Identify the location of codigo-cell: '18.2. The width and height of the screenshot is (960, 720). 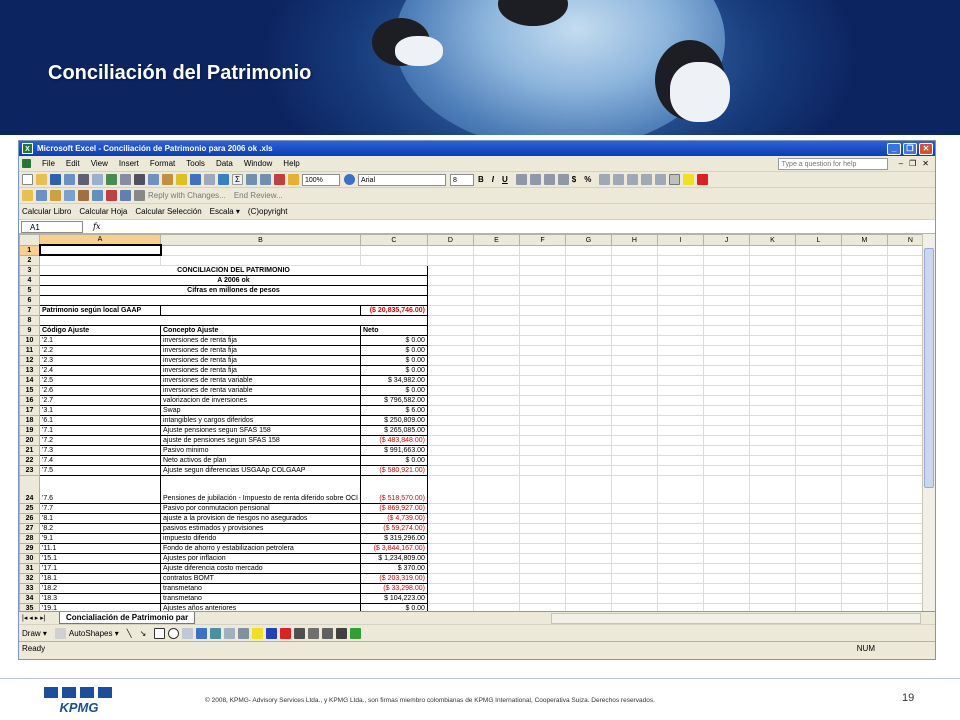
(100, 589).